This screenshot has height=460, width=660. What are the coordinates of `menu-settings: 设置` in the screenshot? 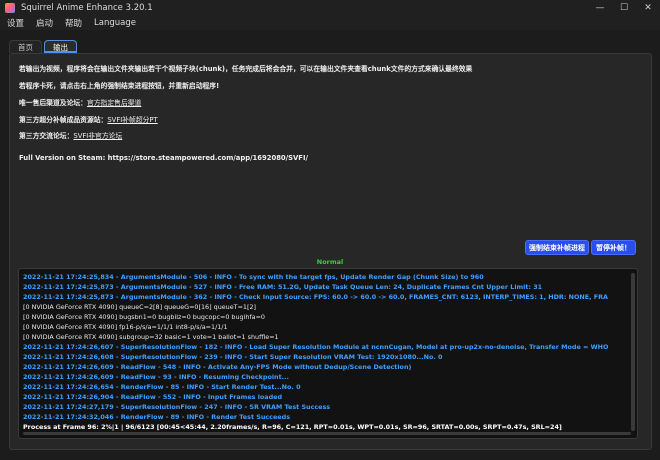 It's located at (15, 23).